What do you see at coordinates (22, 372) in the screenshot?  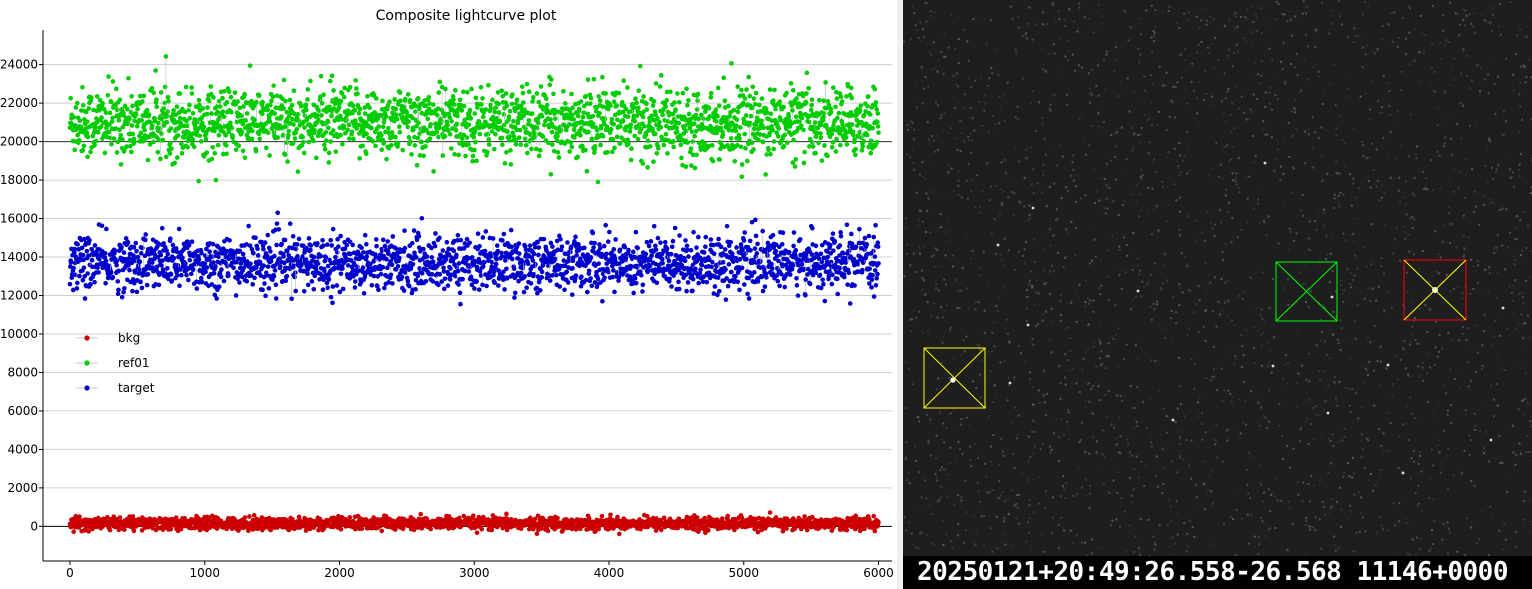 I see `y-tick-label: 8000` at bounding box center [22, 372].